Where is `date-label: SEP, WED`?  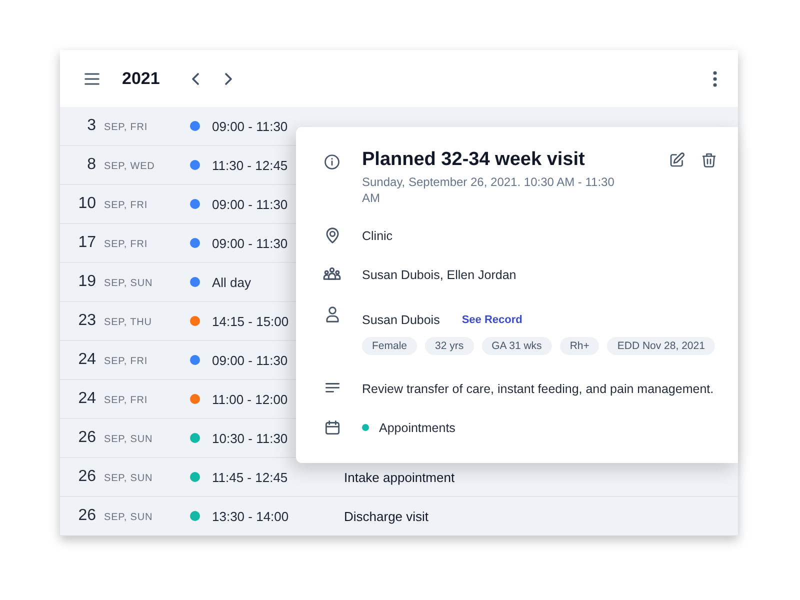
date-label: SEP, WED is located at coordinates (129, 166).